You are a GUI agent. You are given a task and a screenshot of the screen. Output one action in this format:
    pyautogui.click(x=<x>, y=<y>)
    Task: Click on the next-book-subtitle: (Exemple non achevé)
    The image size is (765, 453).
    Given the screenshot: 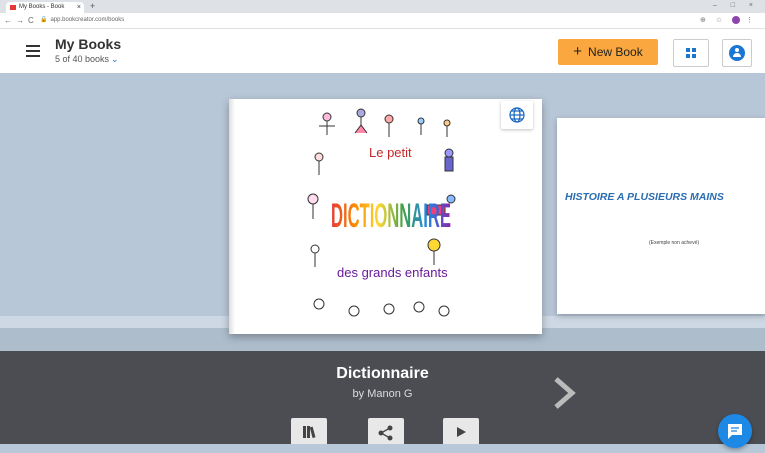 What is the action you would take?
    pyautogui.click(x=674, y=243)
    